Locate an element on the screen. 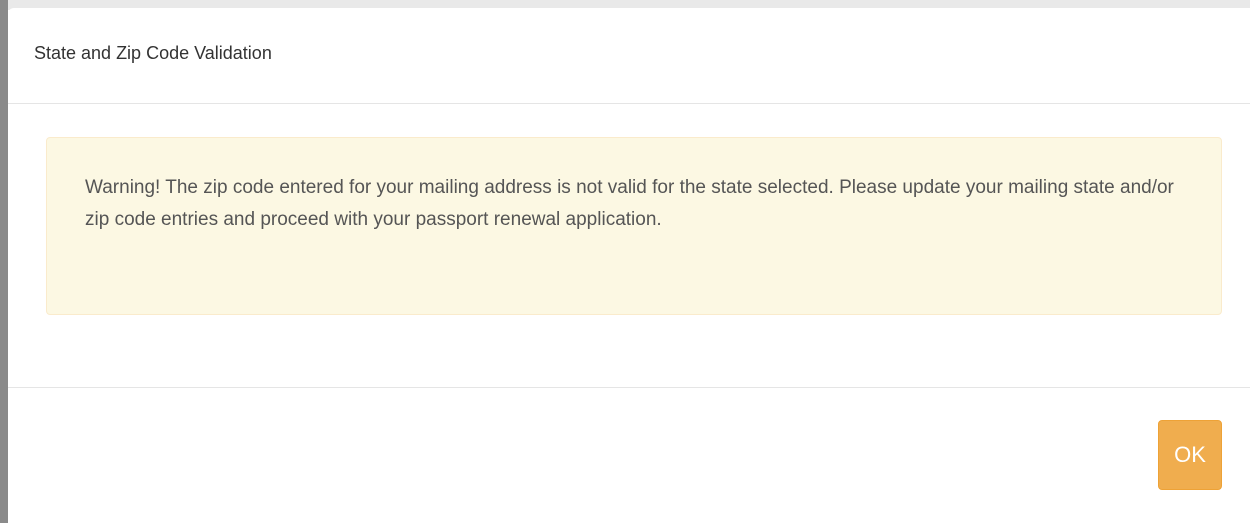 This screenshot has width=1250, height=523. backdrop-edge is located at coordinates (4, 261).